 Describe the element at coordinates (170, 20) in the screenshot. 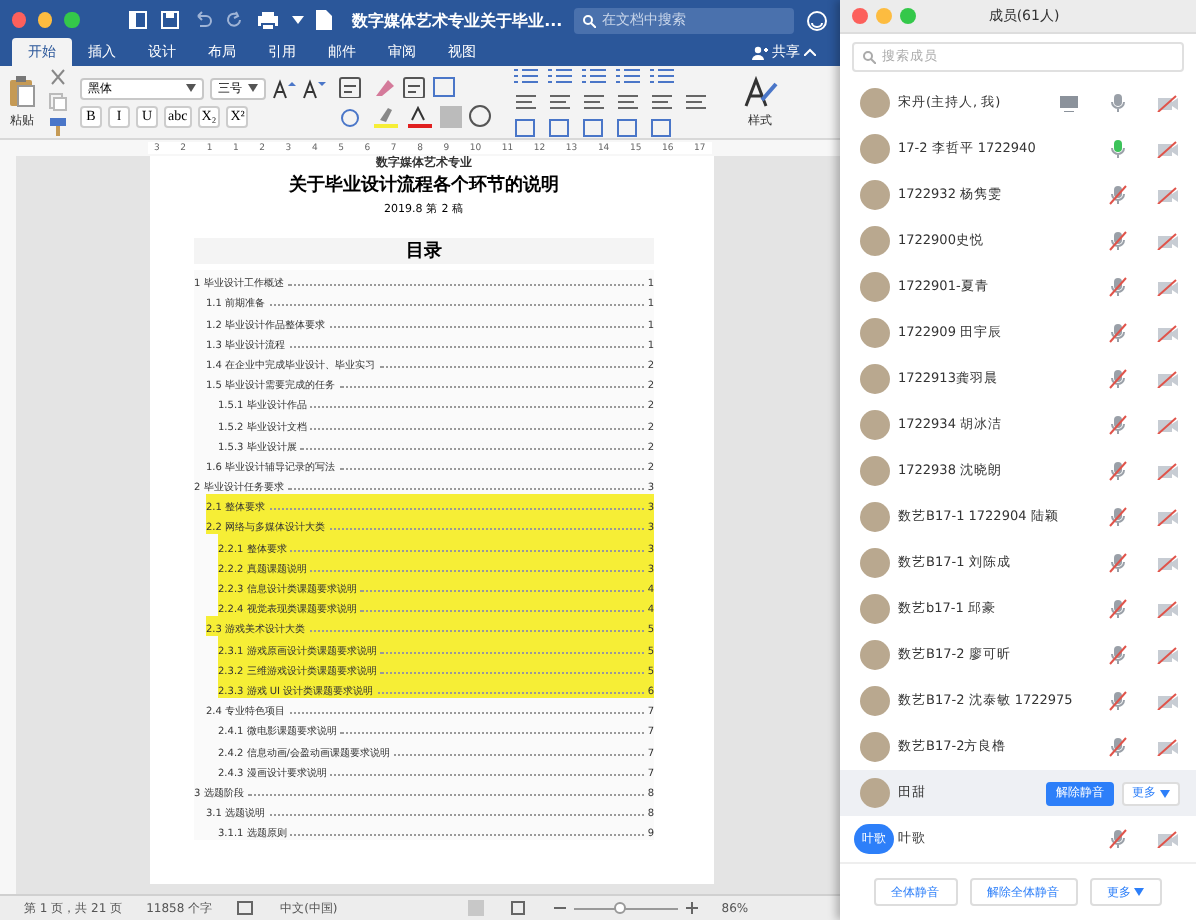

I see `save-icon` at that location.